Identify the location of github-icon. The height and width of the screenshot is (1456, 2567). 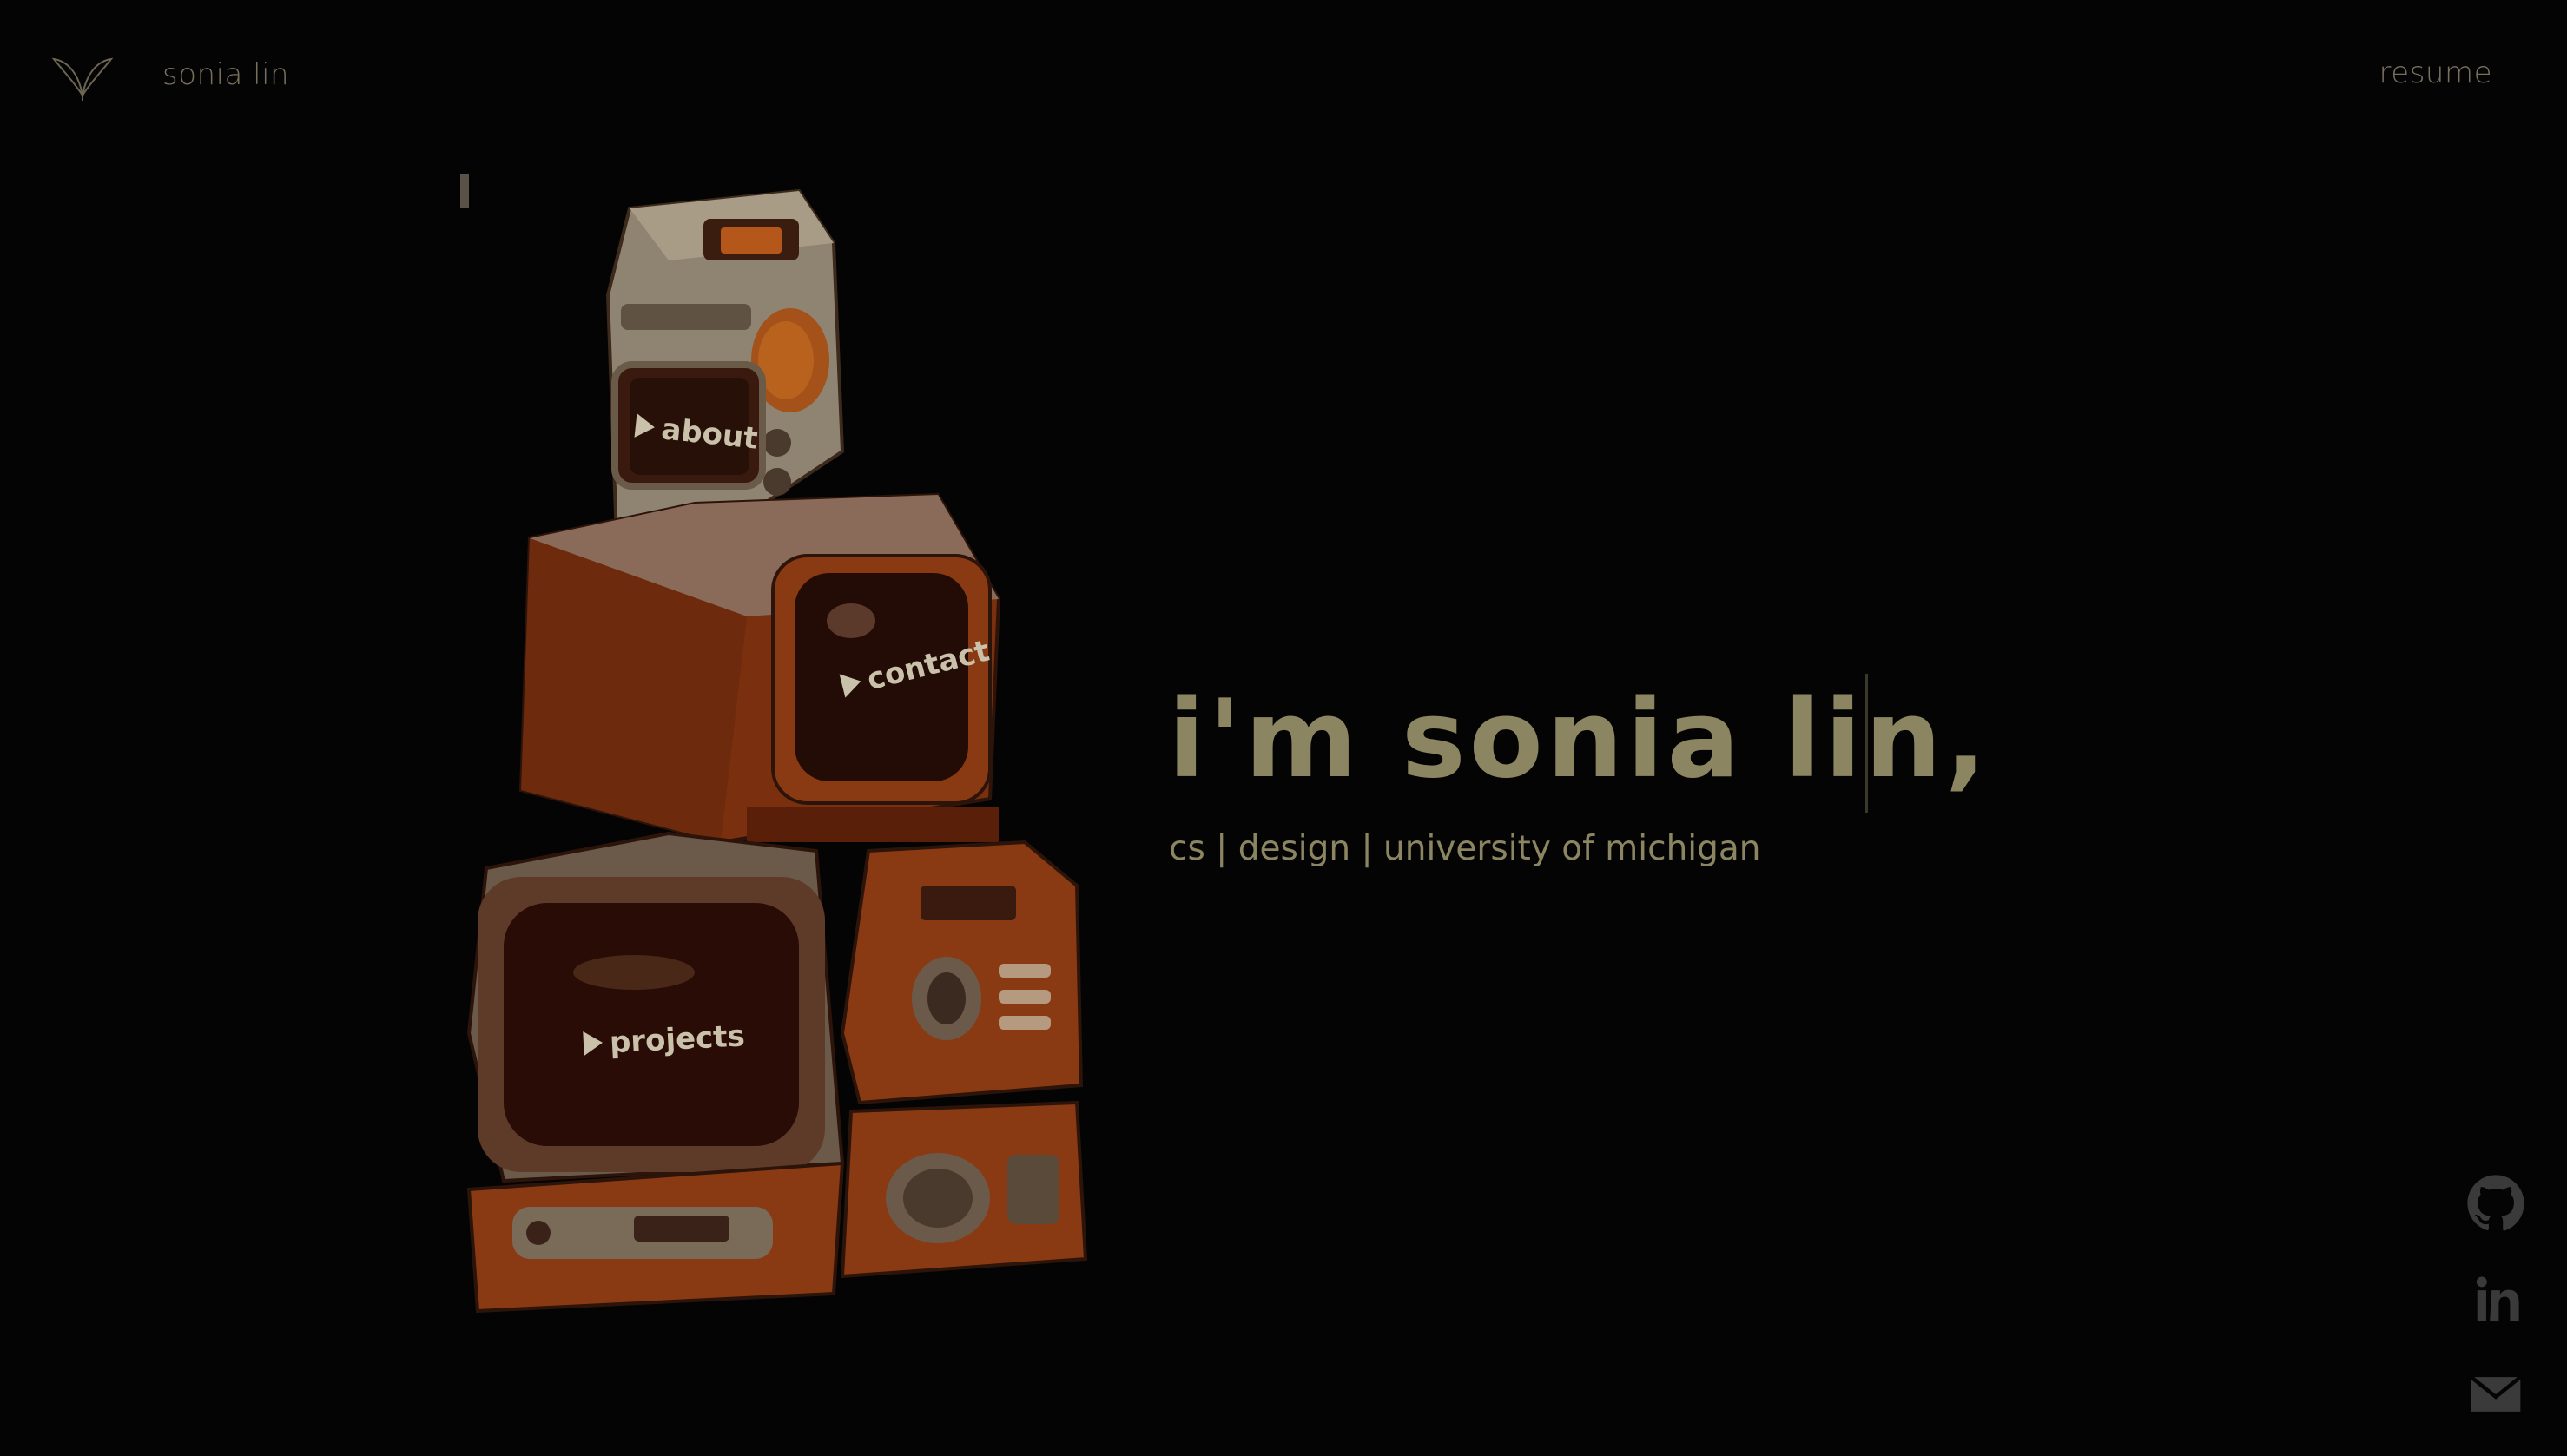
(2495, 1203).